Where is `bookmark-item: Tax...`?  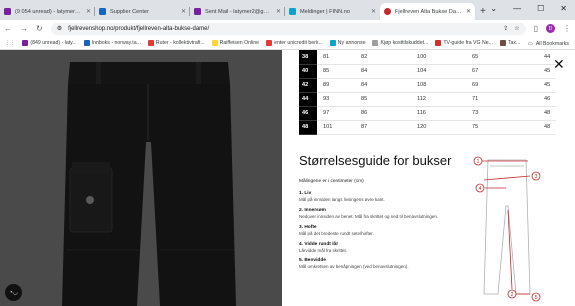
bookmark-item: Tax... is located at coordinates (509, 43).